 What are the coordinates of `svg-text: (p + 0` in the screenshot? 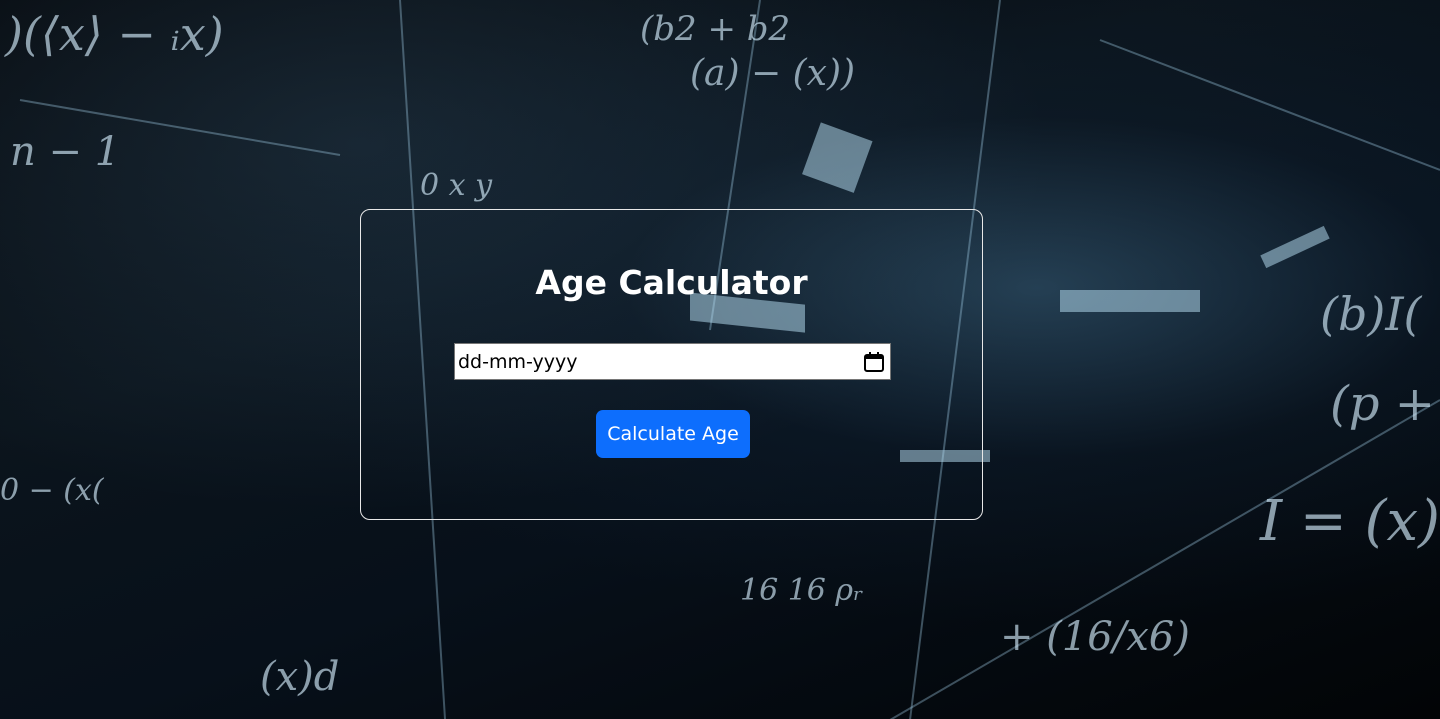 It's located at (1385, 404).